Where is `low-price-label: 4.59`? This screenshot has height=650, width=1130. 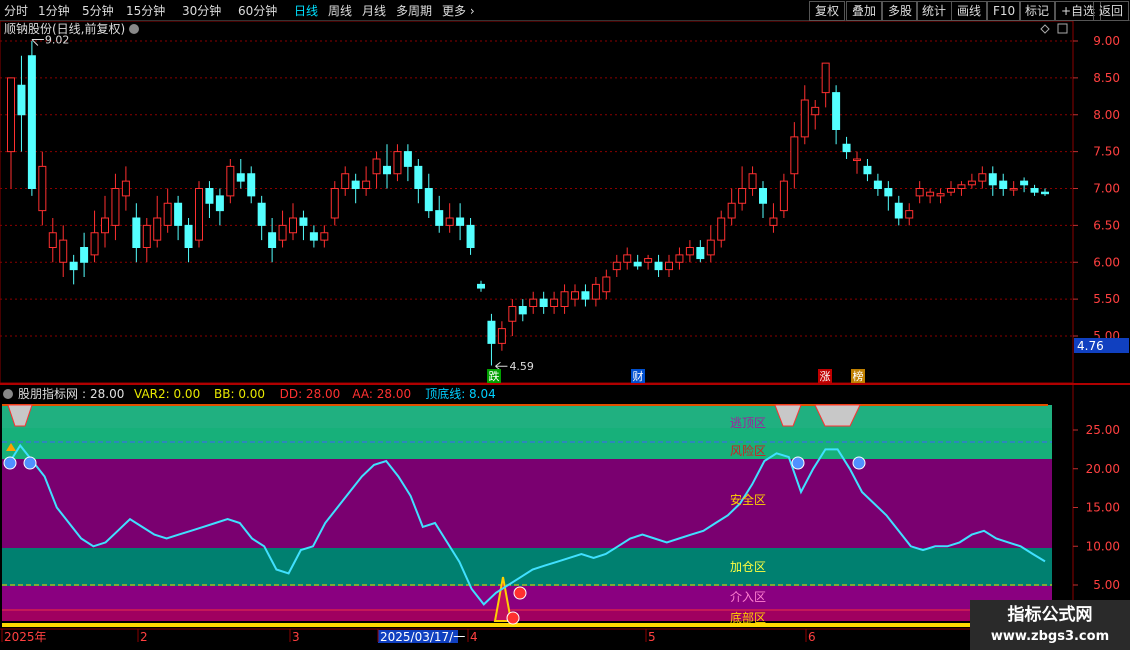
low-price-label: 4.59 is located at coordinates (521, 366).